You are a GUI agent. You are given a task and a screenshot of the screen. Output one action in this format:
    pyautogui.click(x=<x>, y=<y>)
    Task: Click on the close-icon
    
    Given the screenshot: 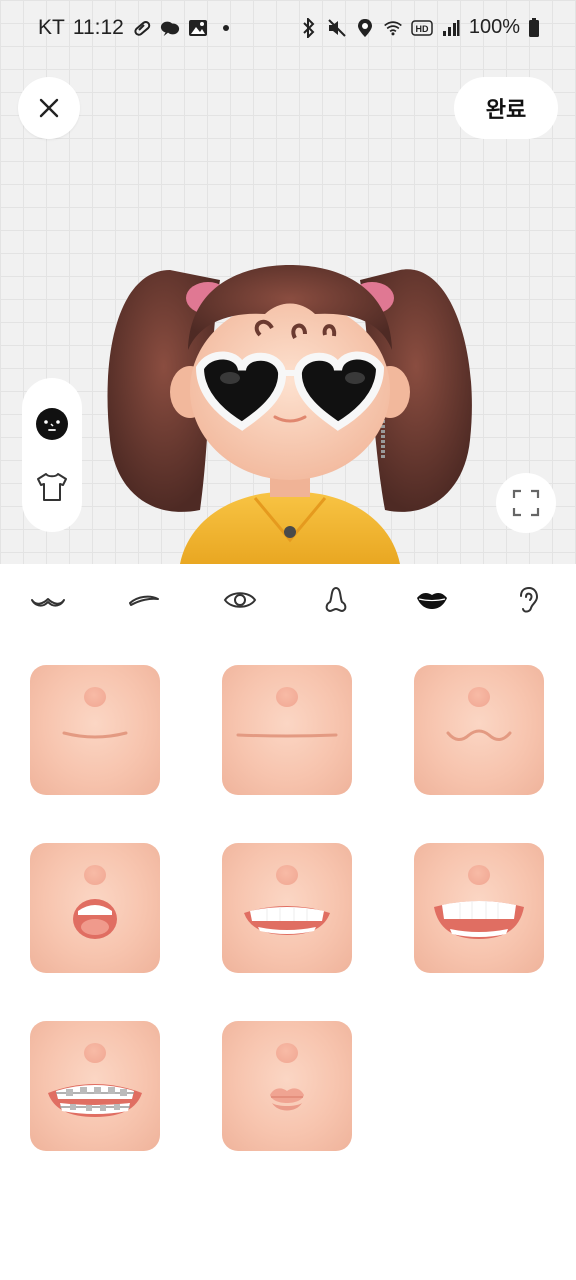 What is the action you would take?
    pyautogui.click(x=49, y=108)
    